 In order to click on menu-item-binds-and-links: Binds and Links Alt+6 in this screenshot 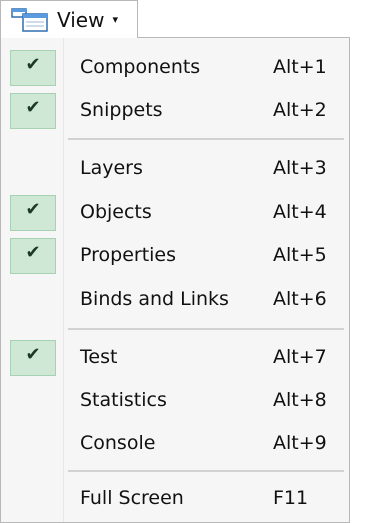, I will do `click(175, 300)`.